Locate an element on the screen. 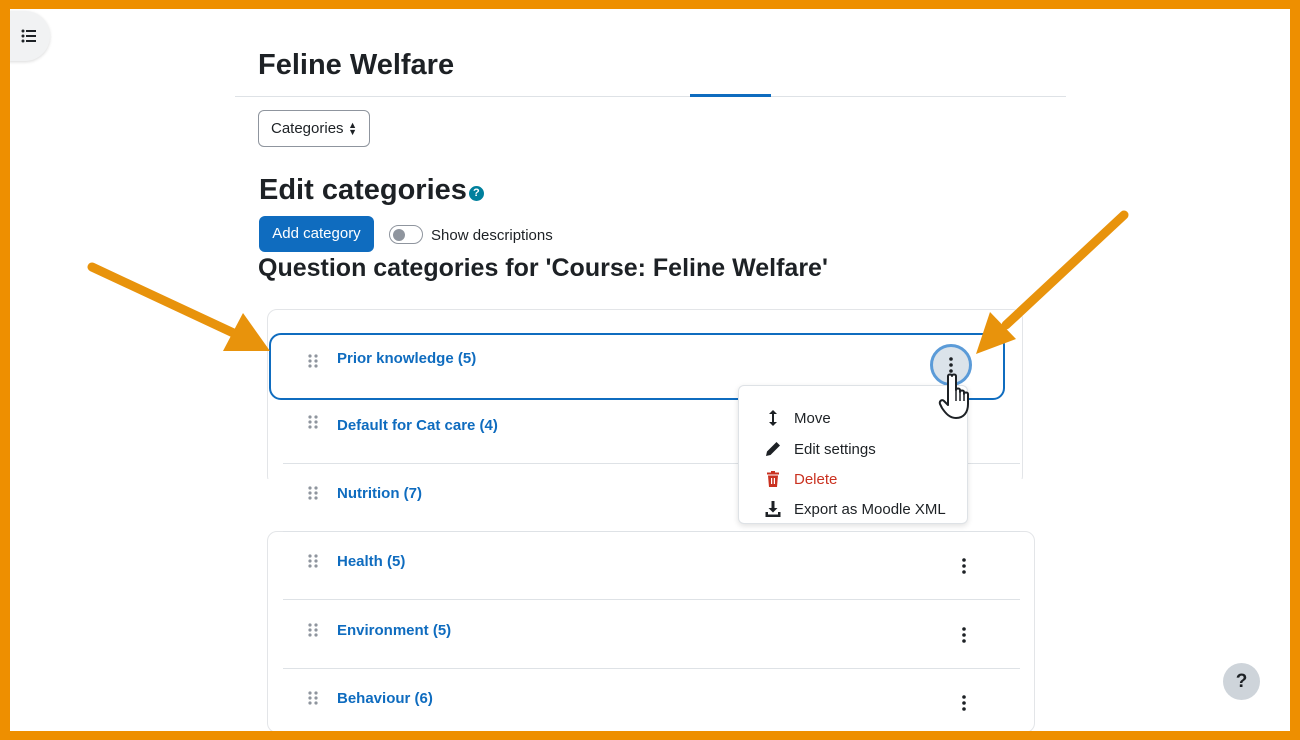 Image resolution: width=1300 pixels, height=740 pixels. show-descriptions-label: Show descriptions is located at coordinates (492, 235).